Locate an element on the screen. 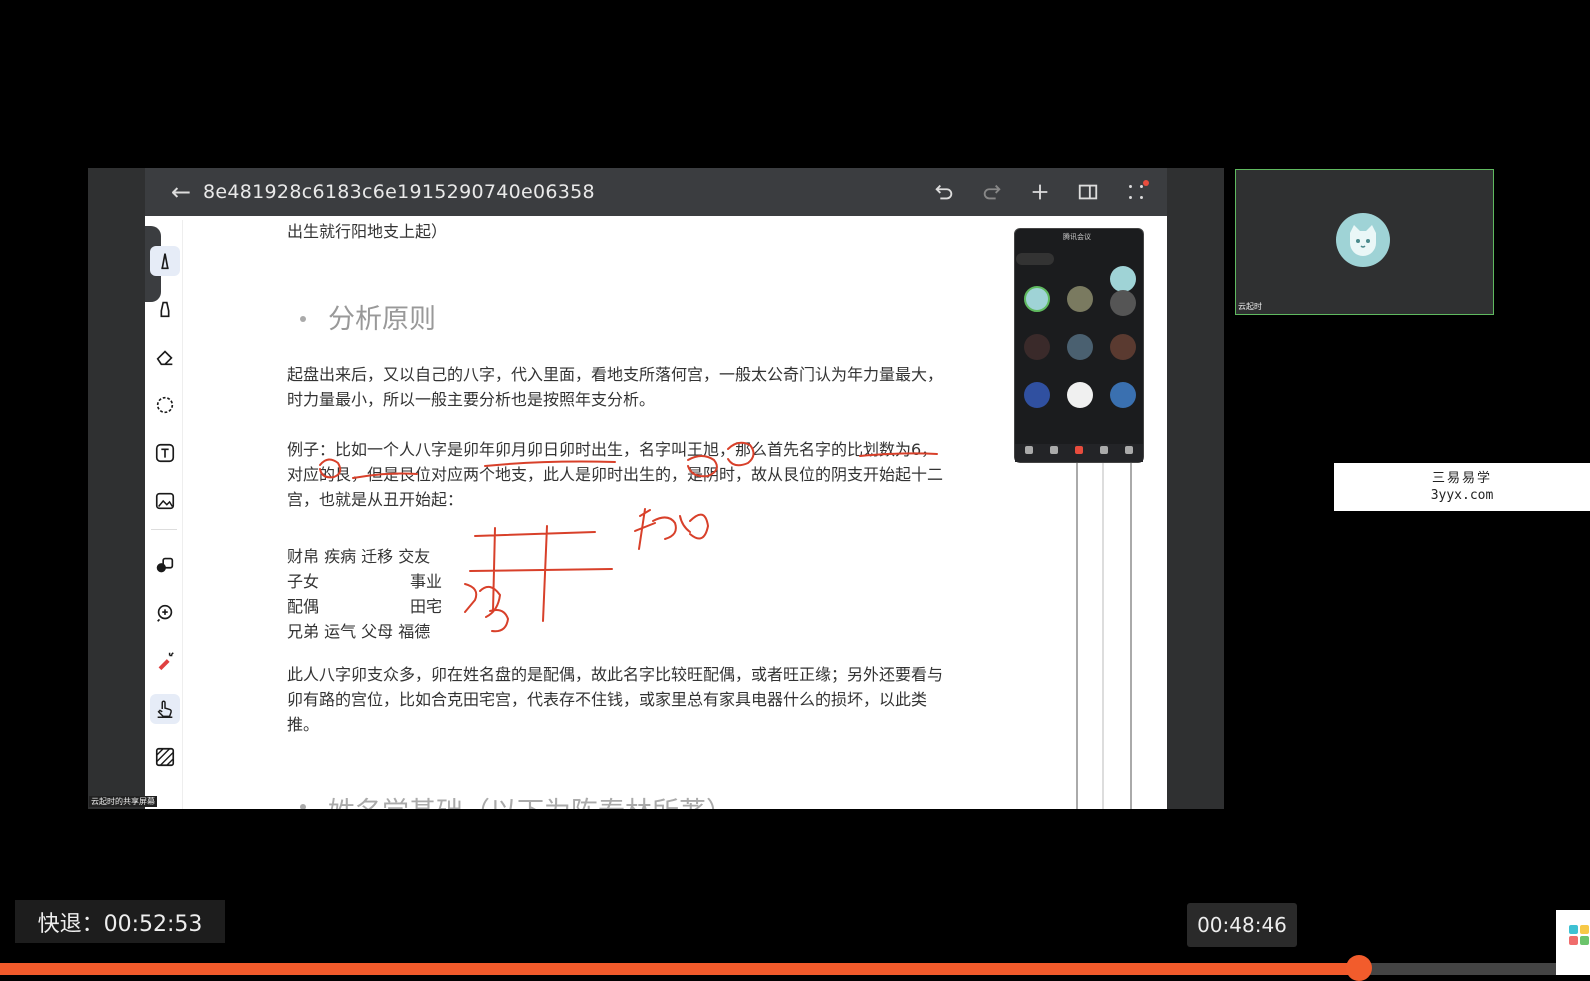 This screenshot has width=1590, height=981. shape-tool is located at coordinates (165, 565).